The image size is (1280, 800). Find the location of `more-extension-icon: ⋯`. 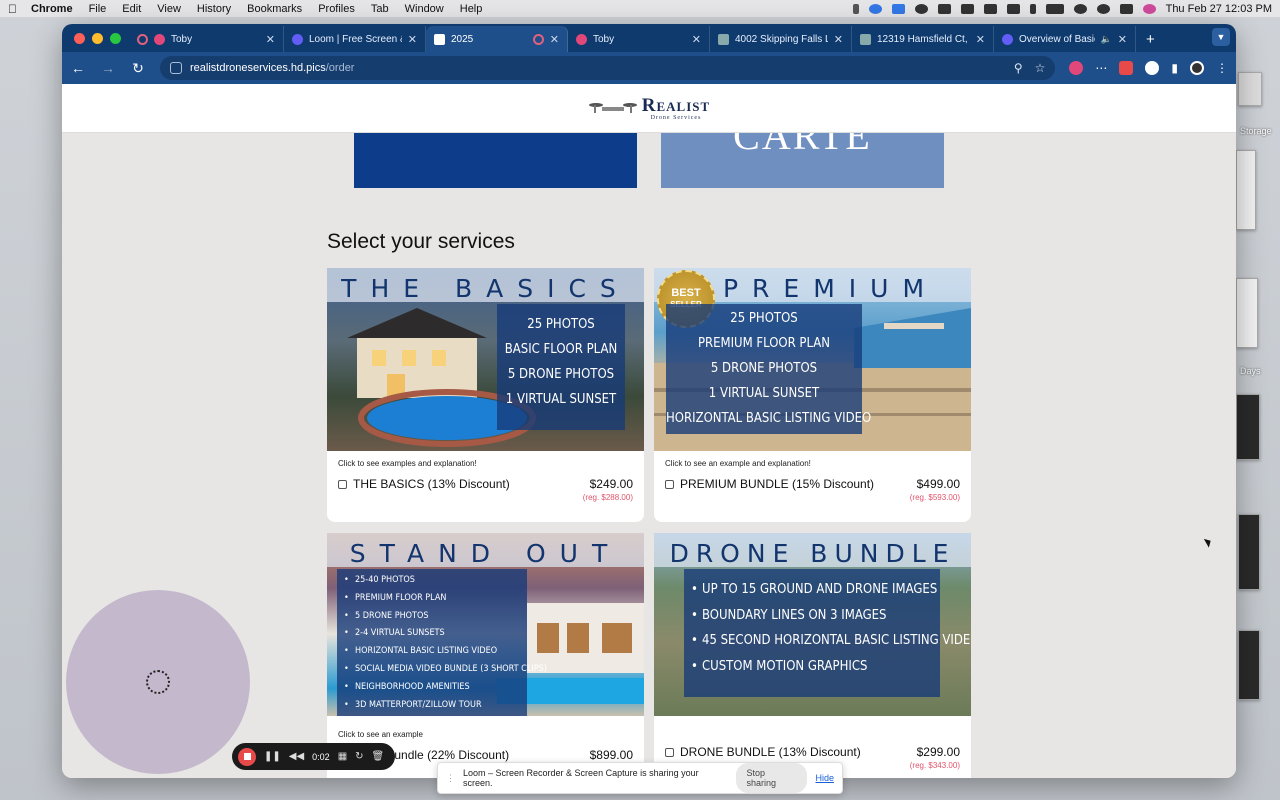

more-extension-icon: ⋯ is located at coordinates (1101, 68).